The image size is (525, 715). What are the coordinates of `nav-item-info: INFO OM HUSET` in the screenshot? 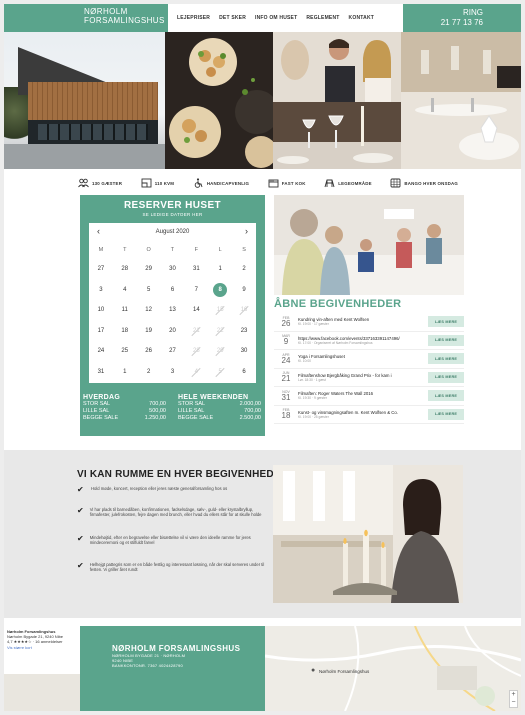 It's located at (276, 18).